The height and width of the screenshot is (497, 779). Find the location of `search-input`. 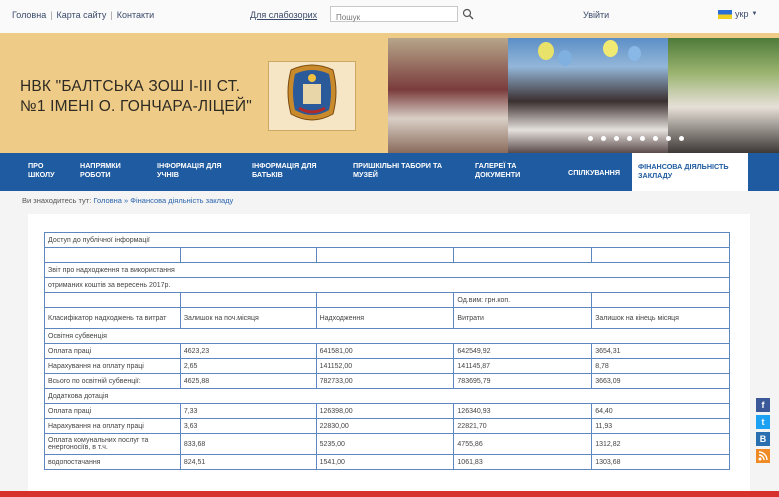

search-input is located at coordinates (388, 17).